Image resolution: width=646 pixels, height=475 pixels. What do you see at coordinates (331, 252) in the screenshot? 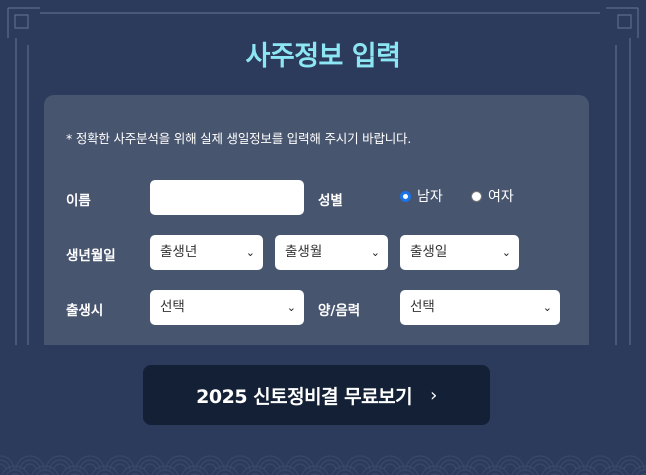
I see `birth-month-select: 출생월 ⌄` at bounding box center [331, 252].